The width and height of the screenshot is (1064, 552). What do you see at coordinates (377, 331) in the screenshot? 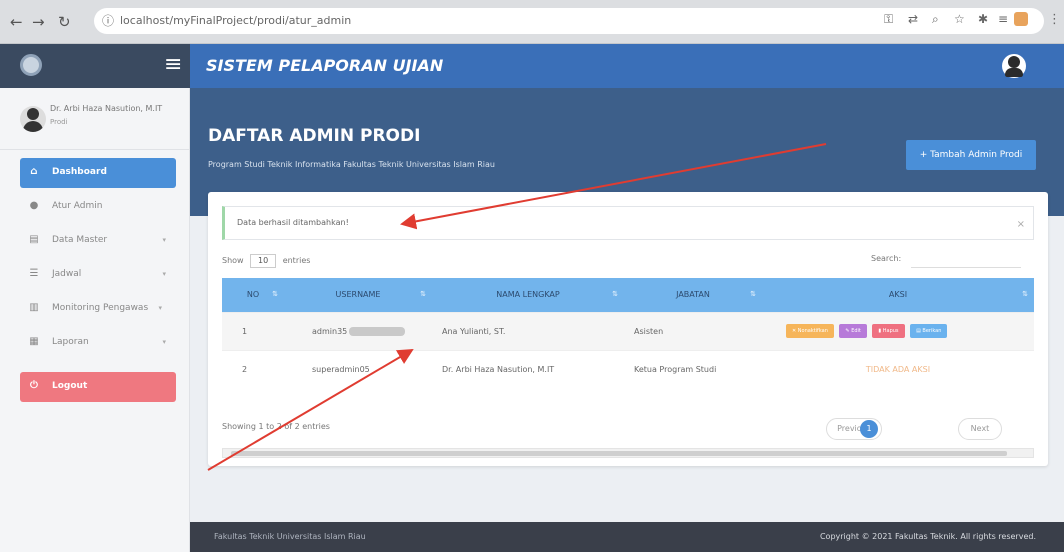
I see `redacted-block` at bounding box center [377, 331].